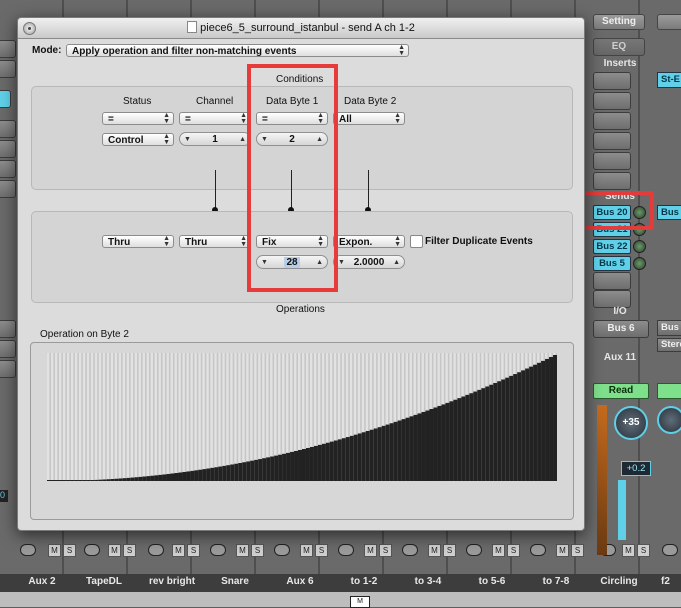 The image size is (681, 608). I want to click on data-byte-1-operation-value-field: 28, so click(292, 262).